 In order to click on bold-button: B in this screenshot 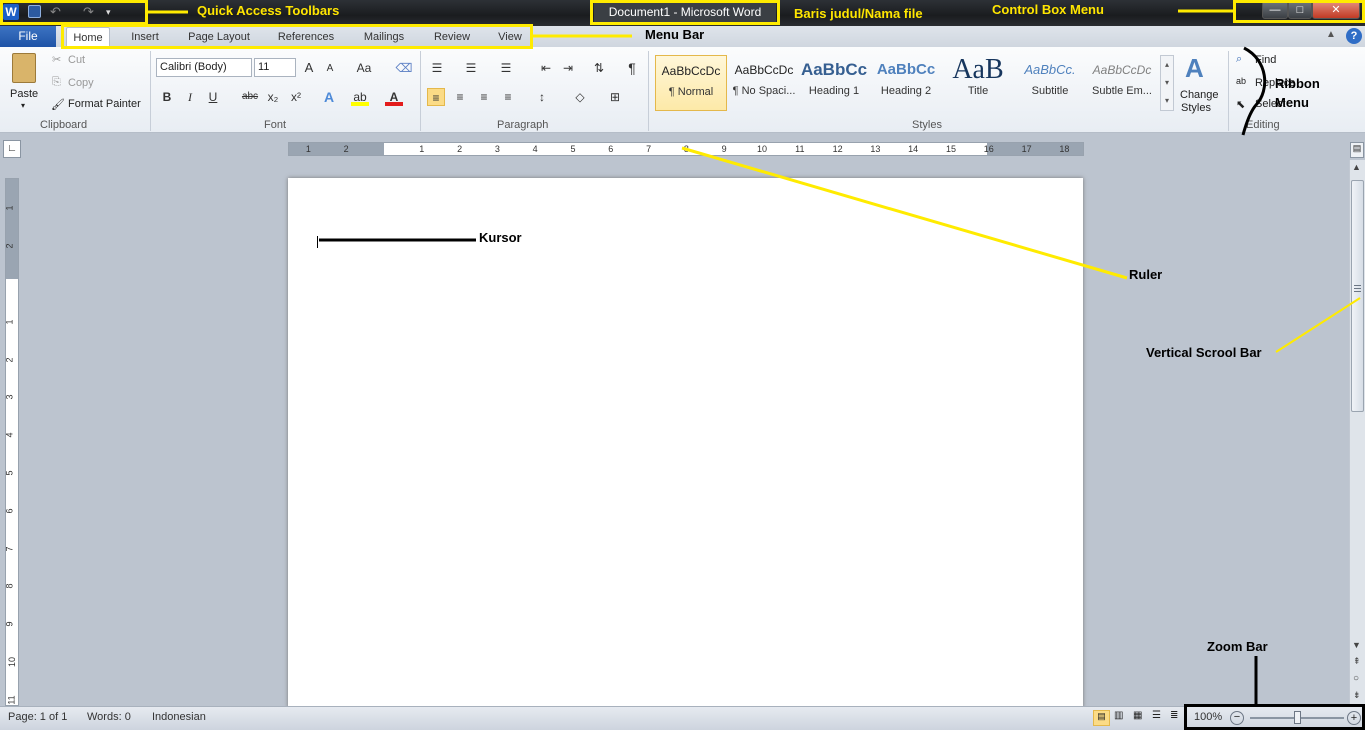, I will do `click(167, 97)`.